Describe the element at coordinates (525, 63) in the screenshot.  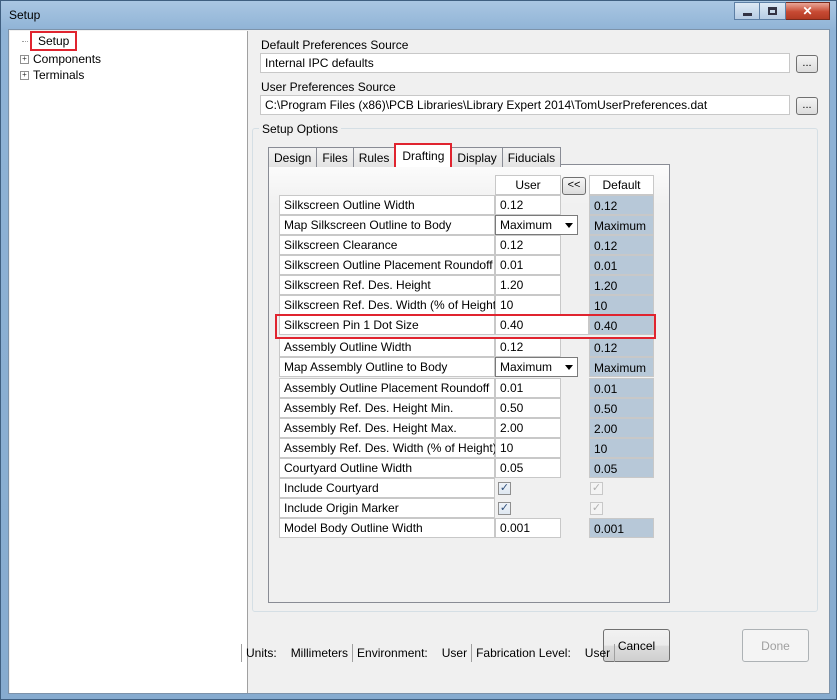
I see `default-prefs-field: Internal IPC defaults` at that location.